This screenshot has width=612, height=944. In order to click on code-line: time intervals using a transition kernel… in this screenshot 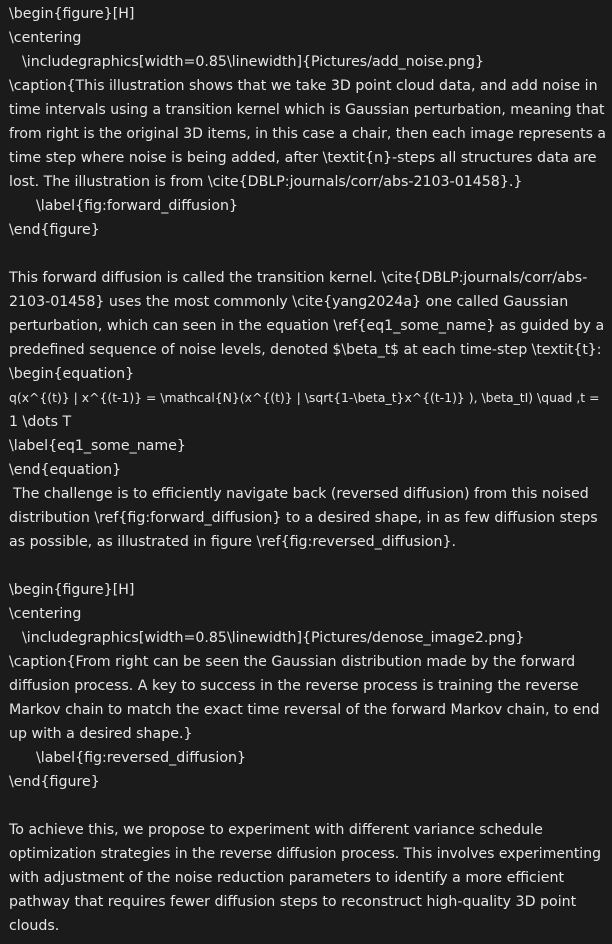, I will do `click(307, 110)`.